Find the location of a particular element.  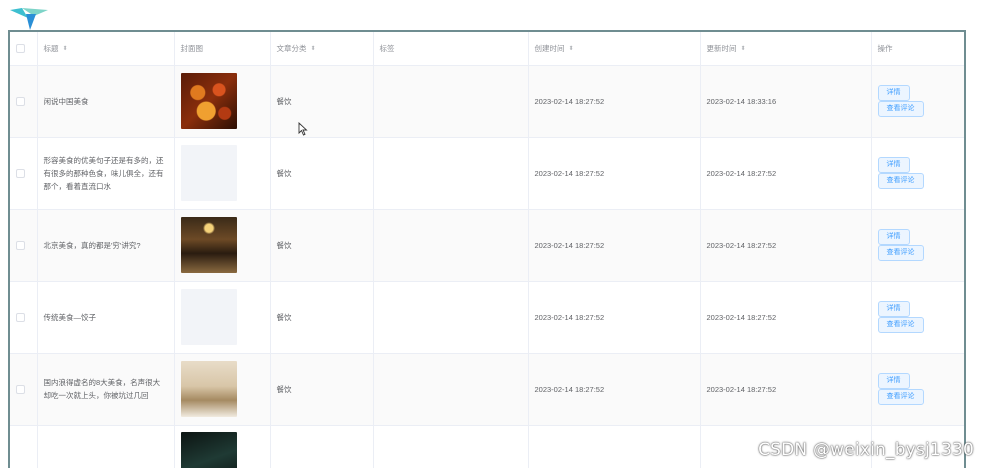

column-header-updated: 更新时间 ⬍ is located at coordinates (786, 49).